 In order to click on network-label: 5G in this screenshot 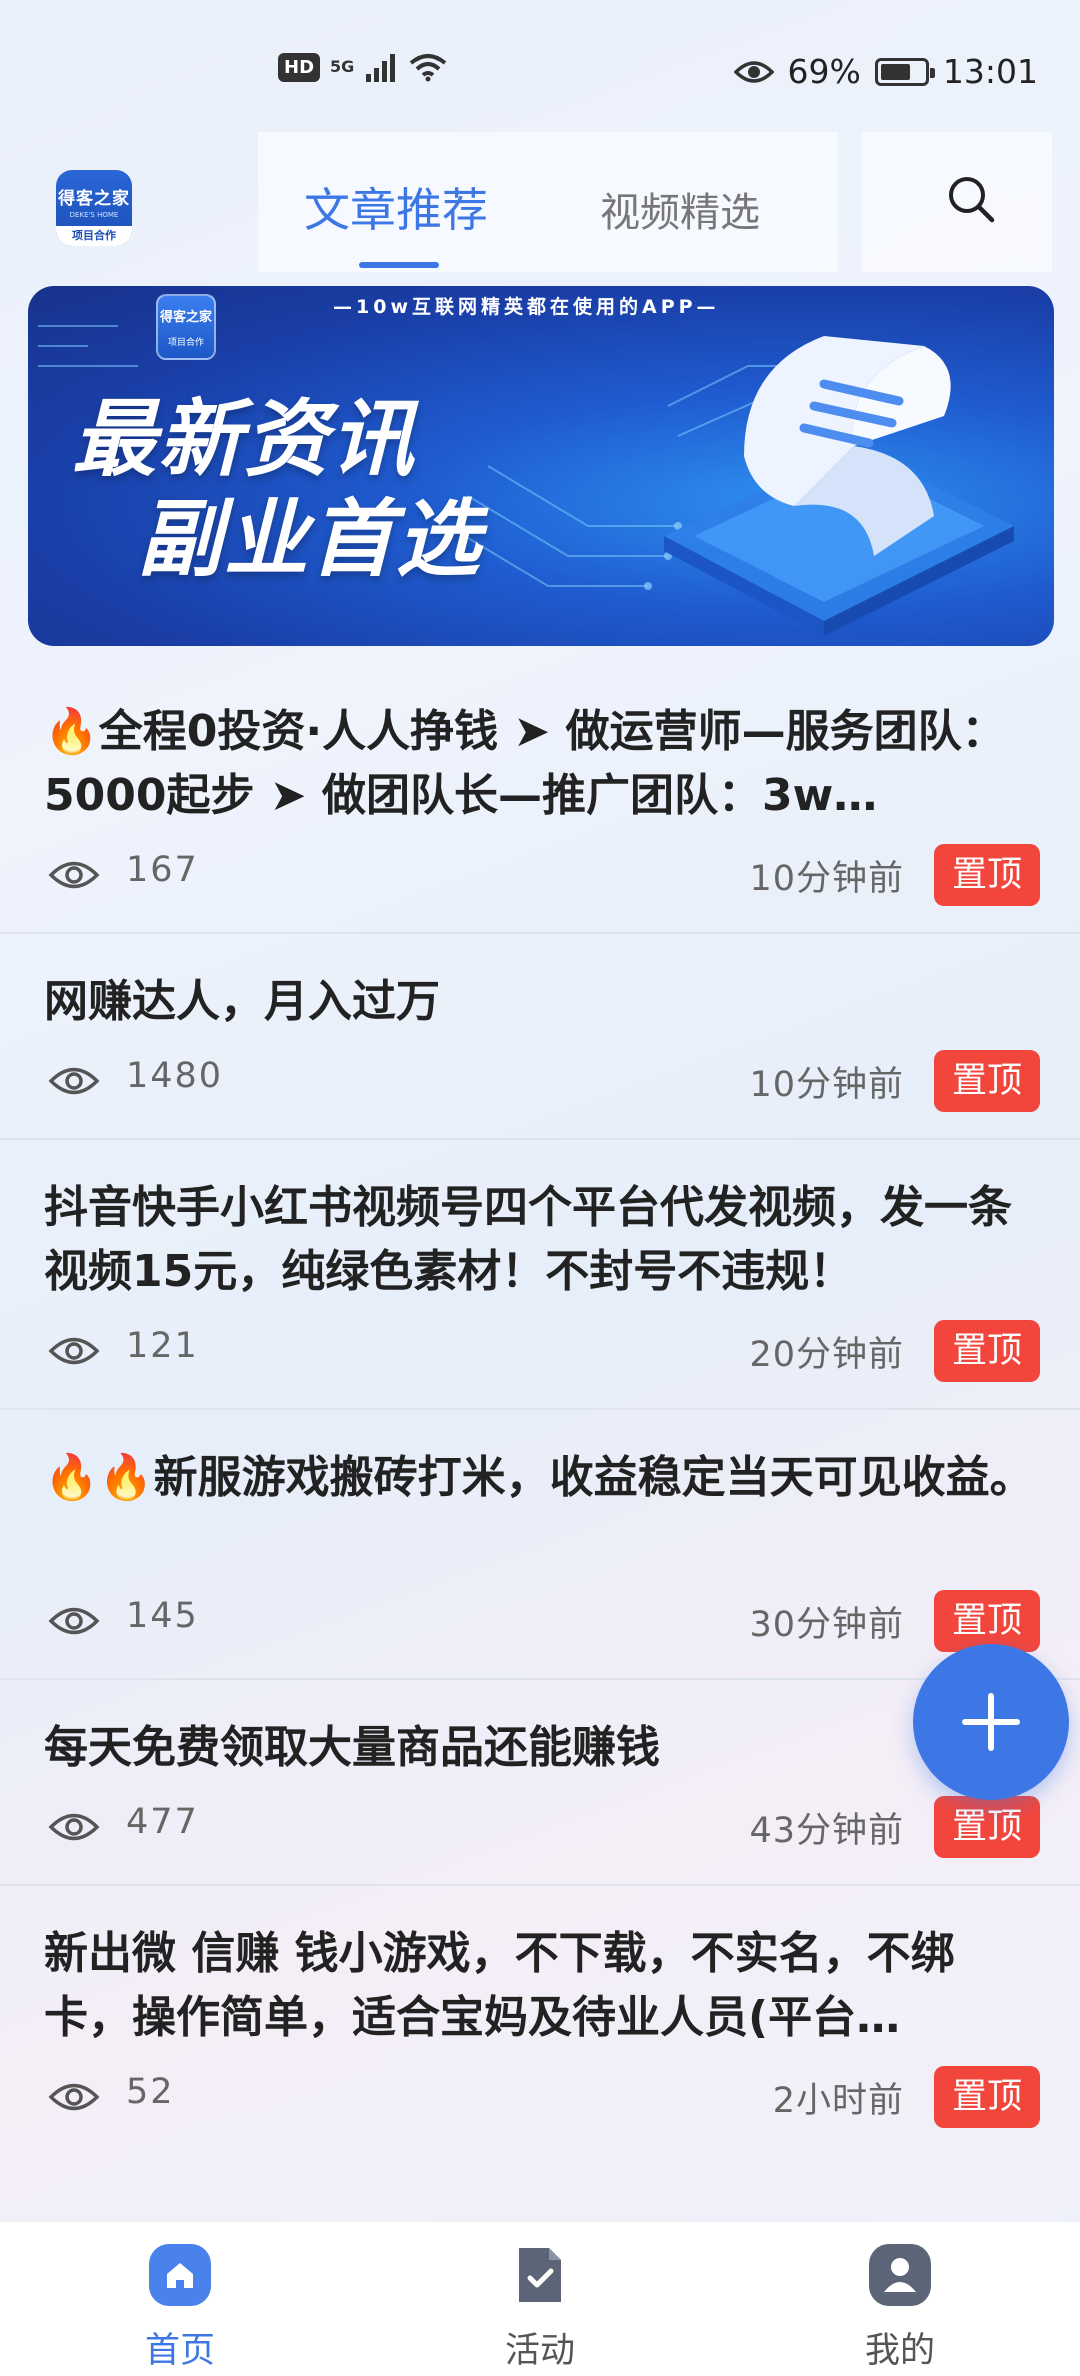, I will do `click(342, 66)`.